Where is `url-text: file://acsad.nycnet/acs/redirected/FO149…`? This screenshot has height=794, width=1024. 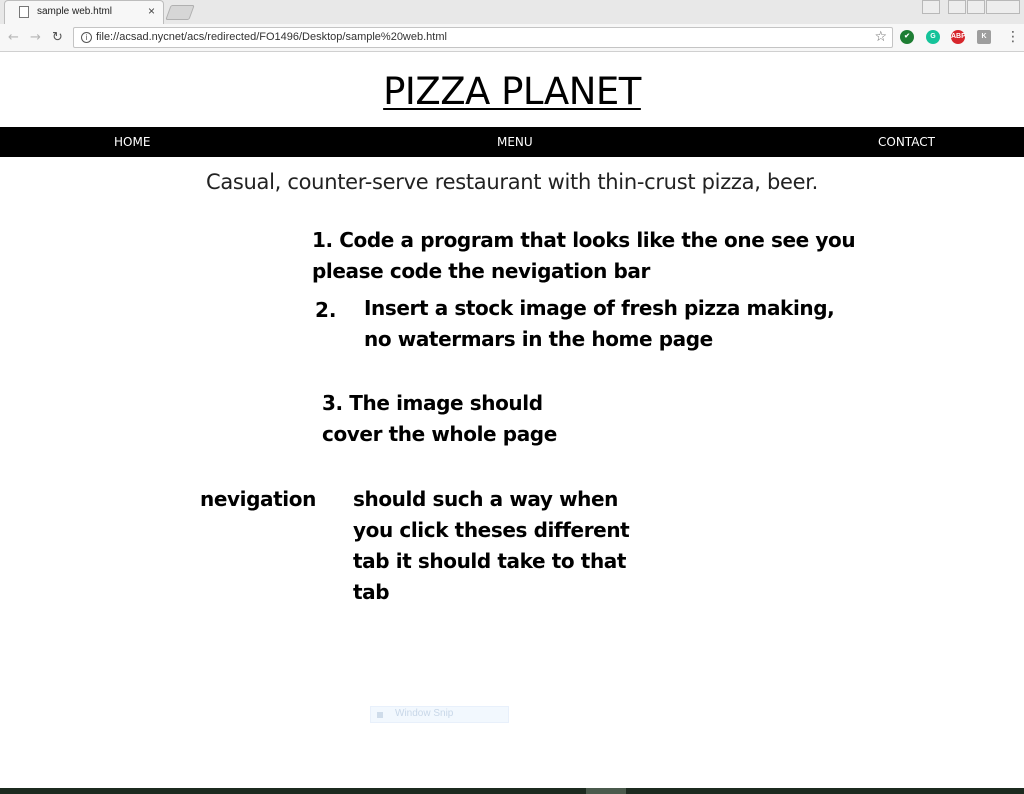 url-text: file://acsad.nycnet/acs/redirected/FO149… is located at coordinates (271, 37).